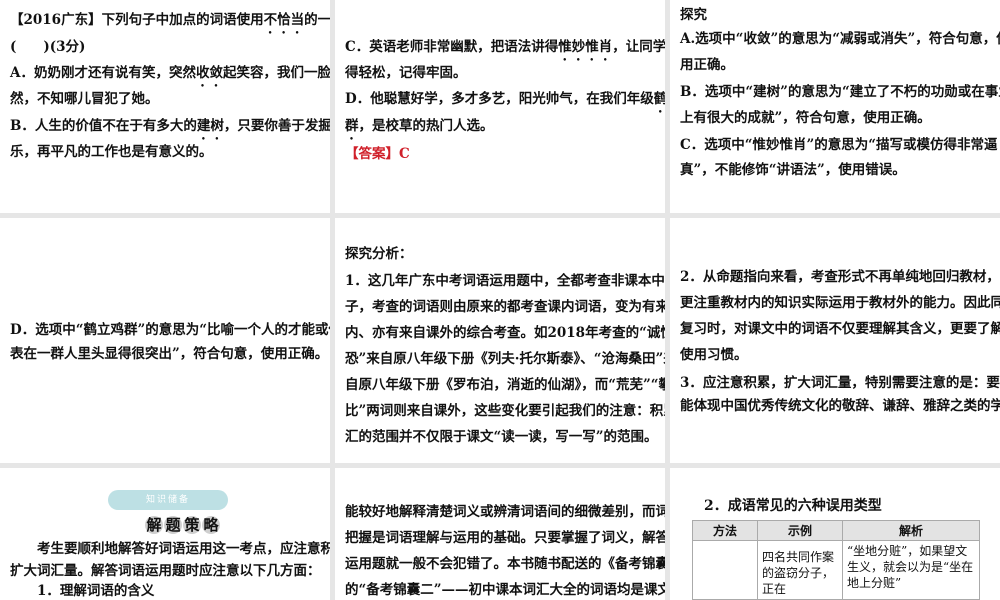 This screenshot has height=600, width=1000. What do you see at coordinates (379, 254) in the screenshot?
I see `text-line: 探究分析：` at bounding box center [379, 254].